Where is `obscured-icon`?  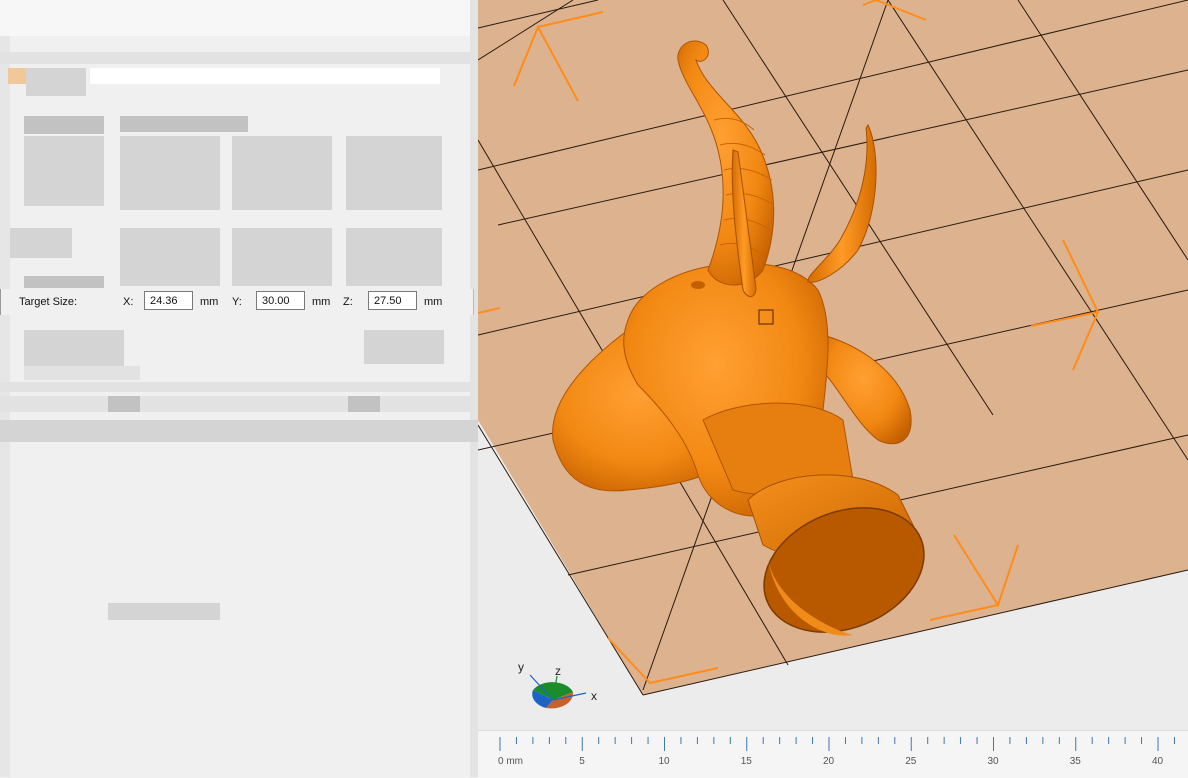 obscured-icon is located at coordinates (17, 76).